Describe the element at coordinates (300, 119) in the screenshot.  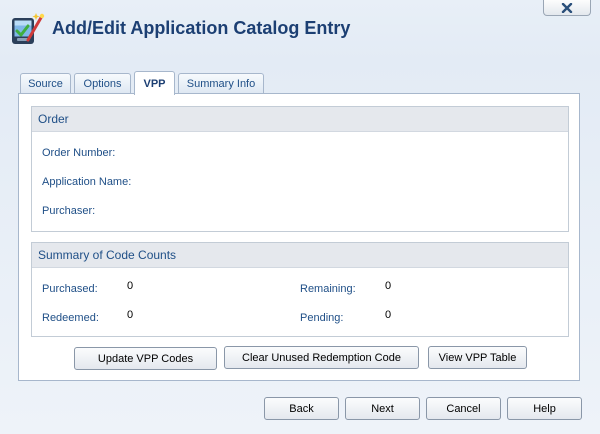
I see `order-section-header: Order` at that location.